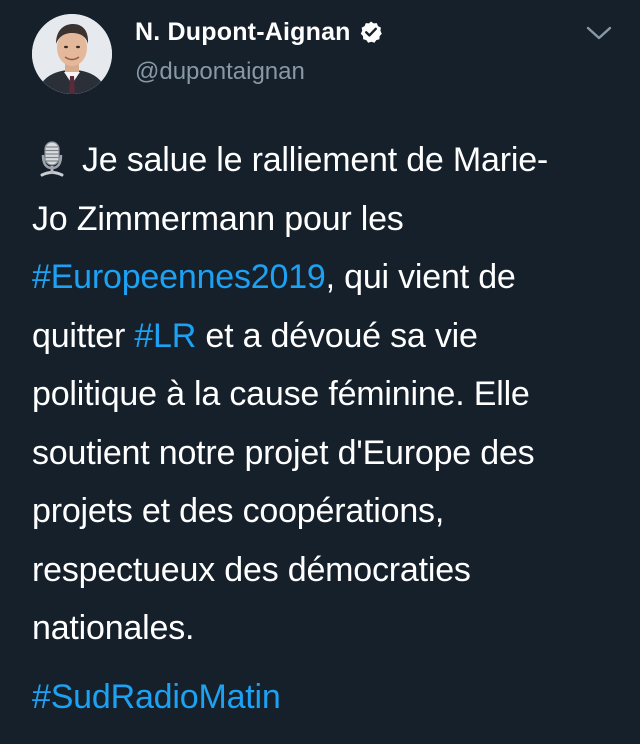  What do you see at coordinates (113, 628) in the screenshot?
I see `tweet-line-9: nationales.` at bounding box center [113, 628].